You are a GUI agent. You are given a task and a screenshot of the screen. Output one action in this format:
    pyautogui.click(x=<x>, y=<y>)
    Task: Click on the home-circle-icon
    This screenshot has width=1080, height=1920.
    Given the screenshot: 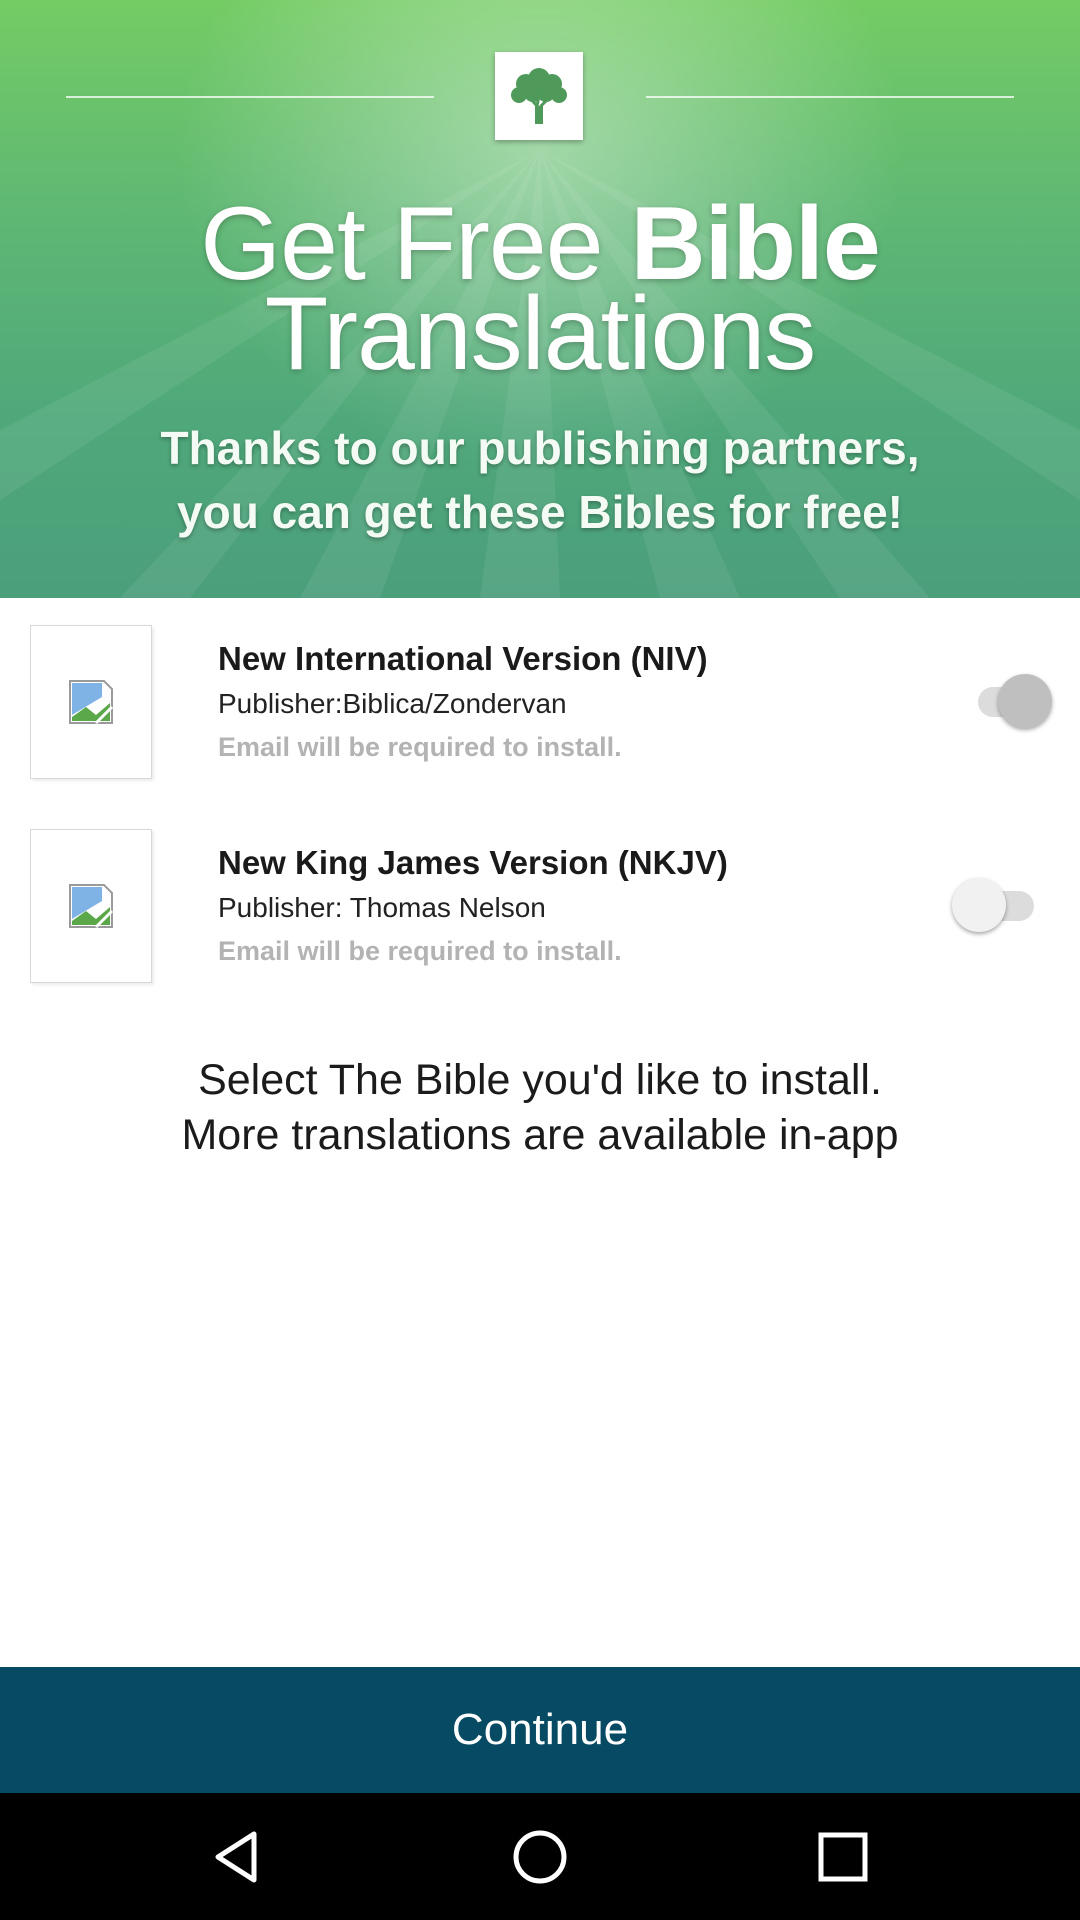 What is the action you would take?
    pyautogui.click(x=540, y=1857)
    